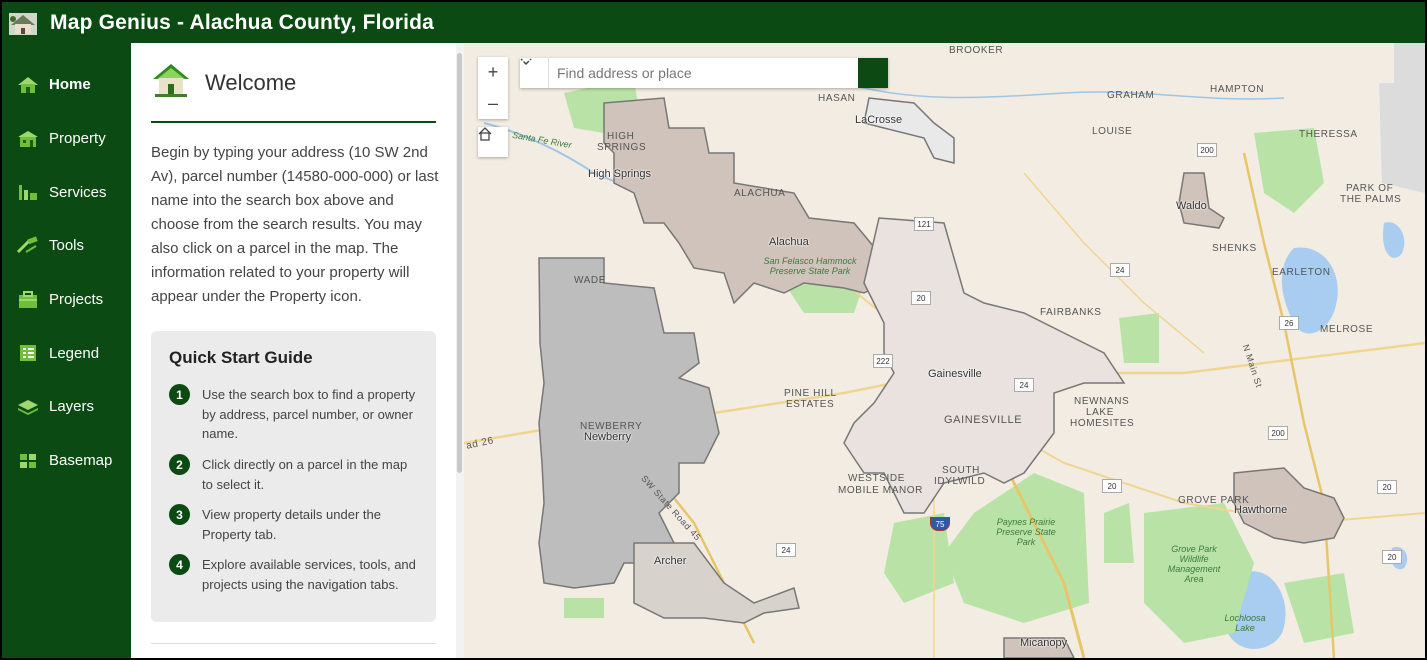 The image size is (1427, 660). I want to click on map-label: EARLETON, so click(1301, 272).